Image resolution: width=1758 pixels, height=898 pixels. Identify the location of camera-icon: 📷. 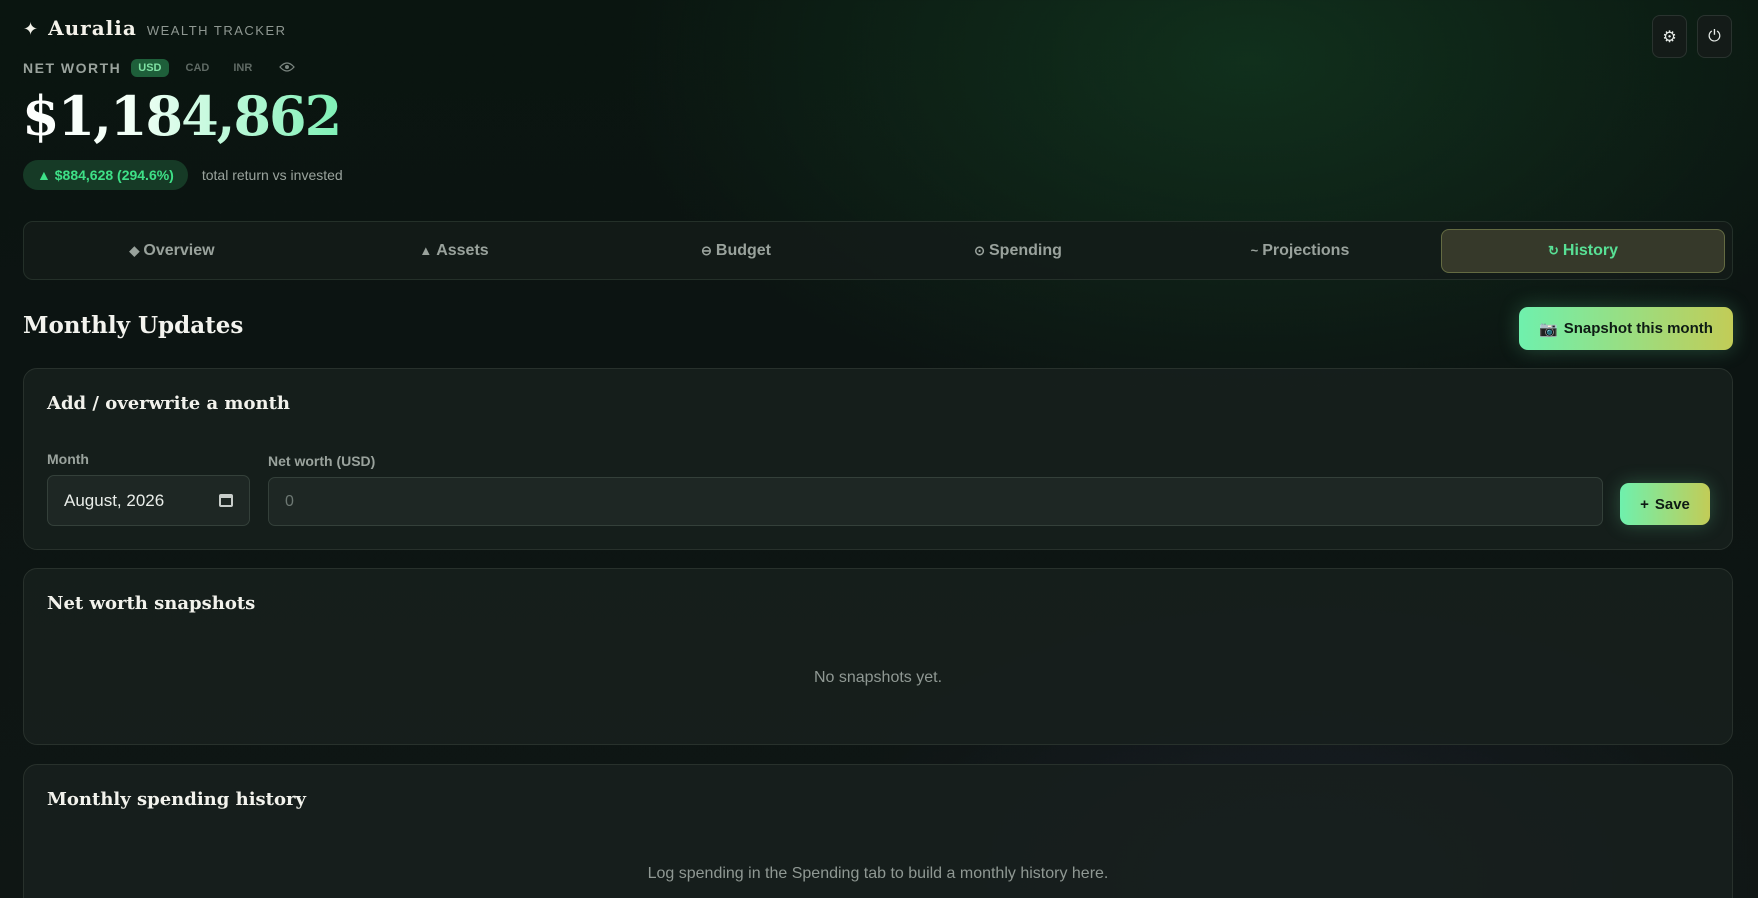
(1548, 329).